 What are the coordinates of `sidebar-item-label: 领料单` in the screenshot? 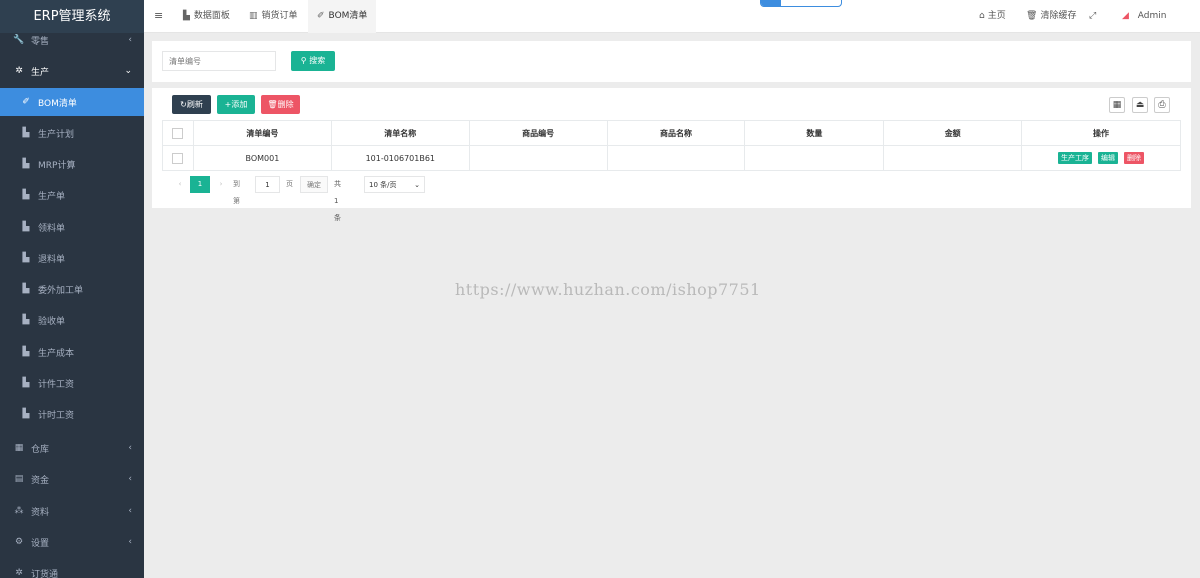 It's located at (52, 228).